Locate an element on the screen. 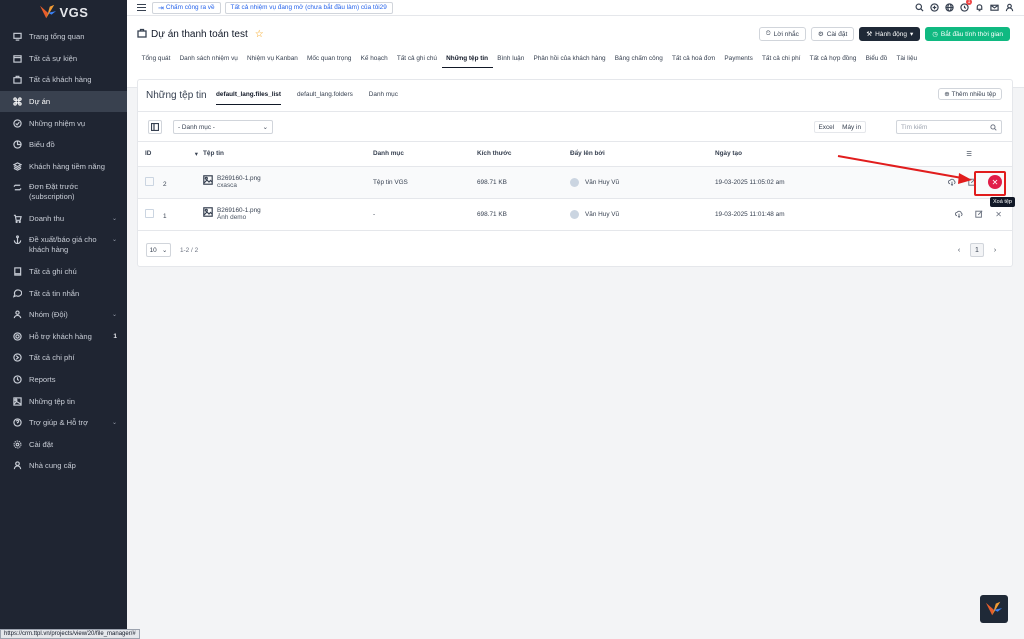 The height and width of the screenshot is (639, 1024). sidebar-item: Tất cả chi phí is located at coordinates (63, 358).